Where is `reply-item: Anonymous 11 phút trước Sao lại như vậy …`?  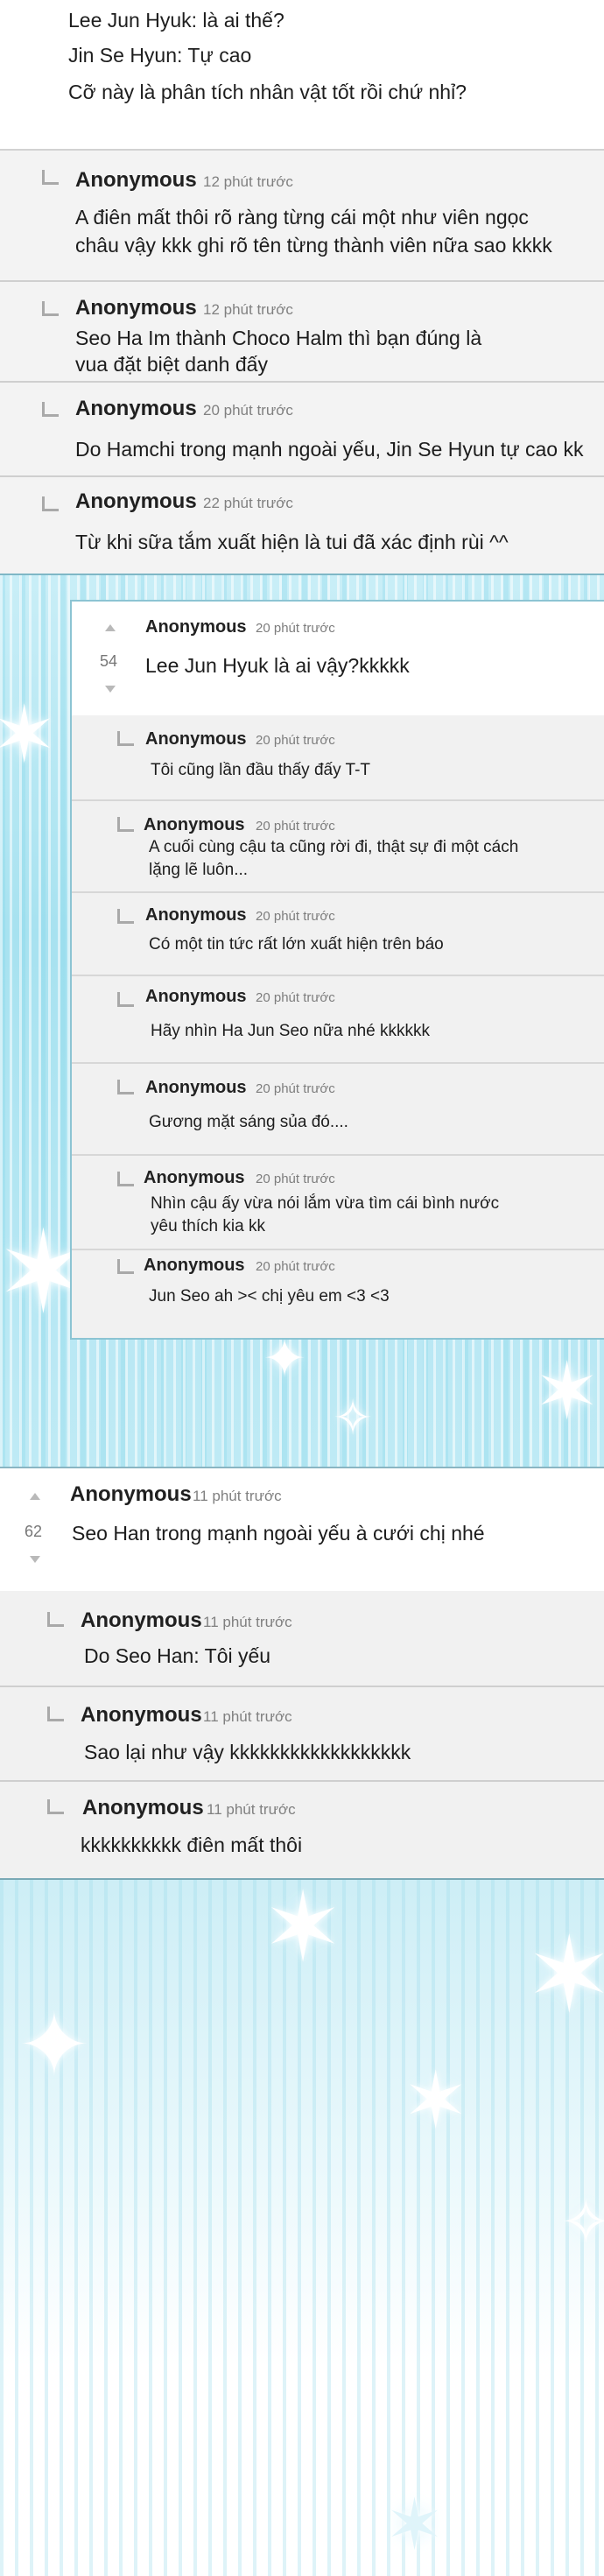
reply-item: Anonymous 11 phút trước Sao lại như vậy … is located at coordinates (302, 1734).